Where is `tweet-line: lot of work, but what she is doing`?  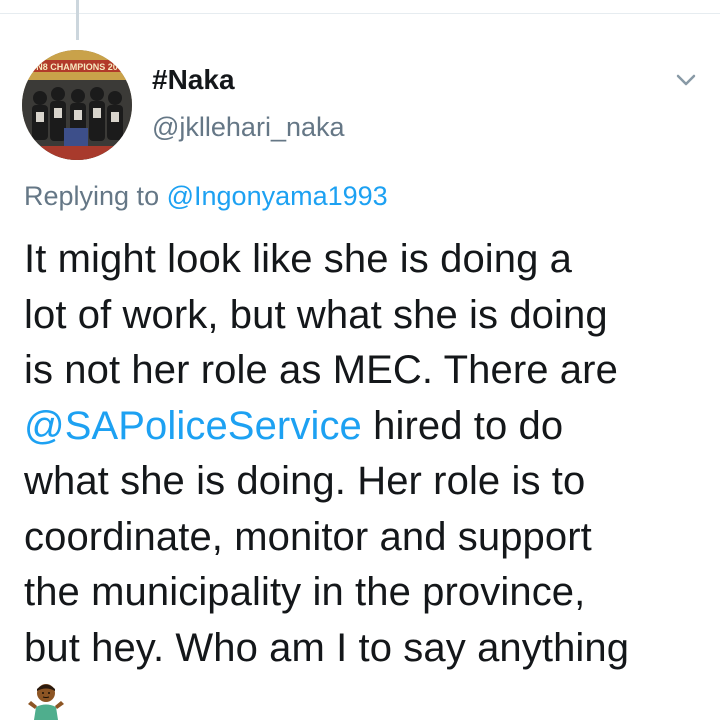 tweet-line: lot of work, but what she is doing is located at coordinates (316, 314).